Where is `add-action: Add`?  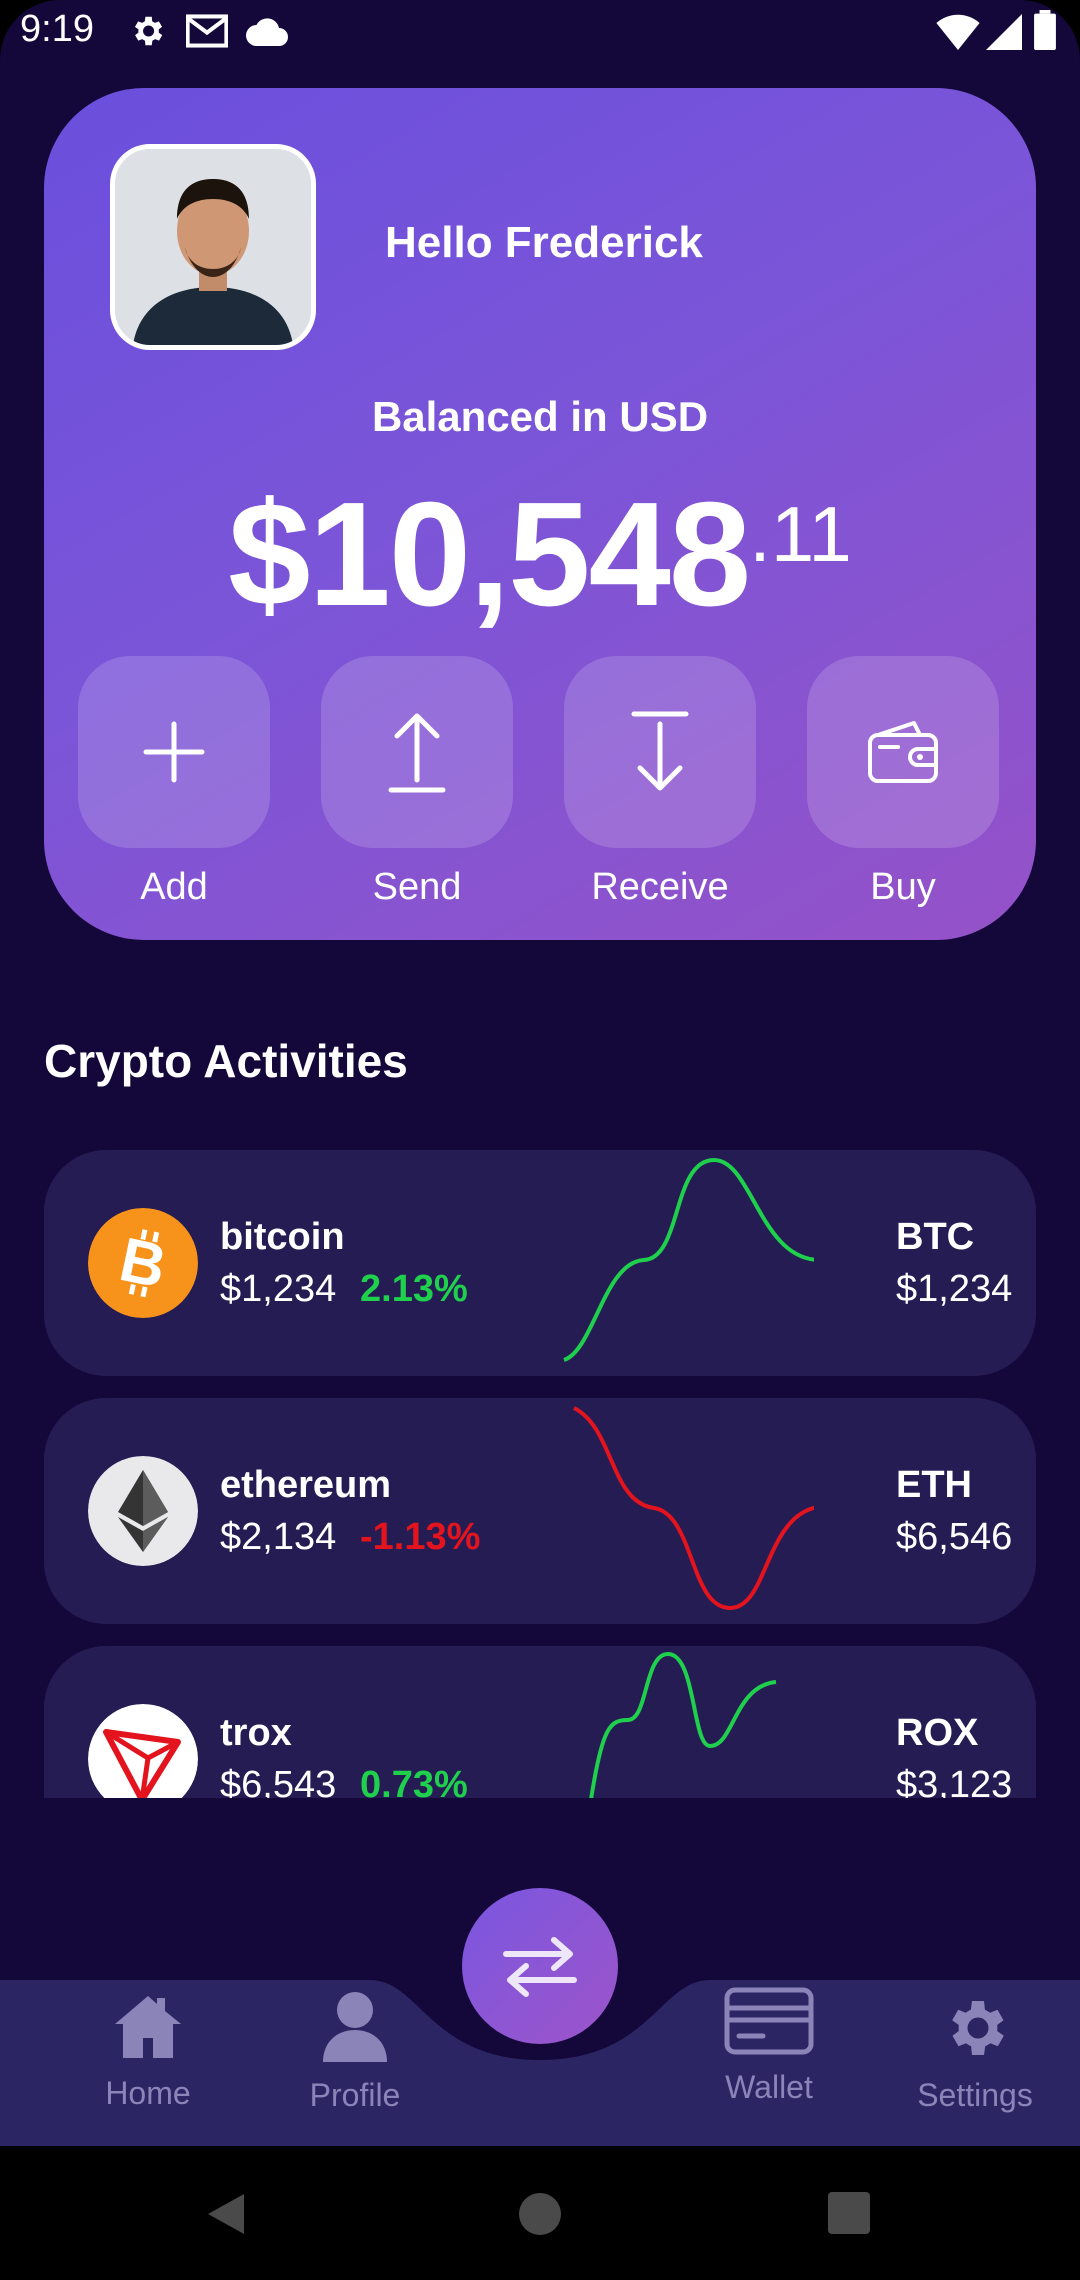 add-action: Add is located at coordinates (174, 782).